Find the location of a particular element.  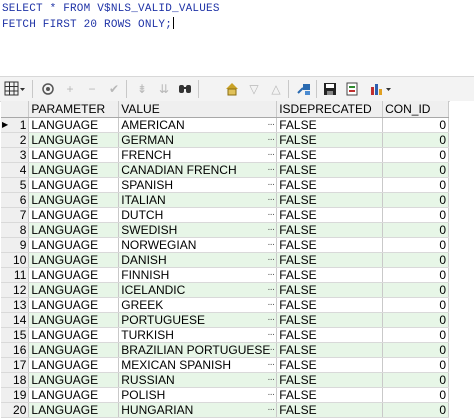

column-header-parameter: PARAMETER is located at coordinates (74, 109).